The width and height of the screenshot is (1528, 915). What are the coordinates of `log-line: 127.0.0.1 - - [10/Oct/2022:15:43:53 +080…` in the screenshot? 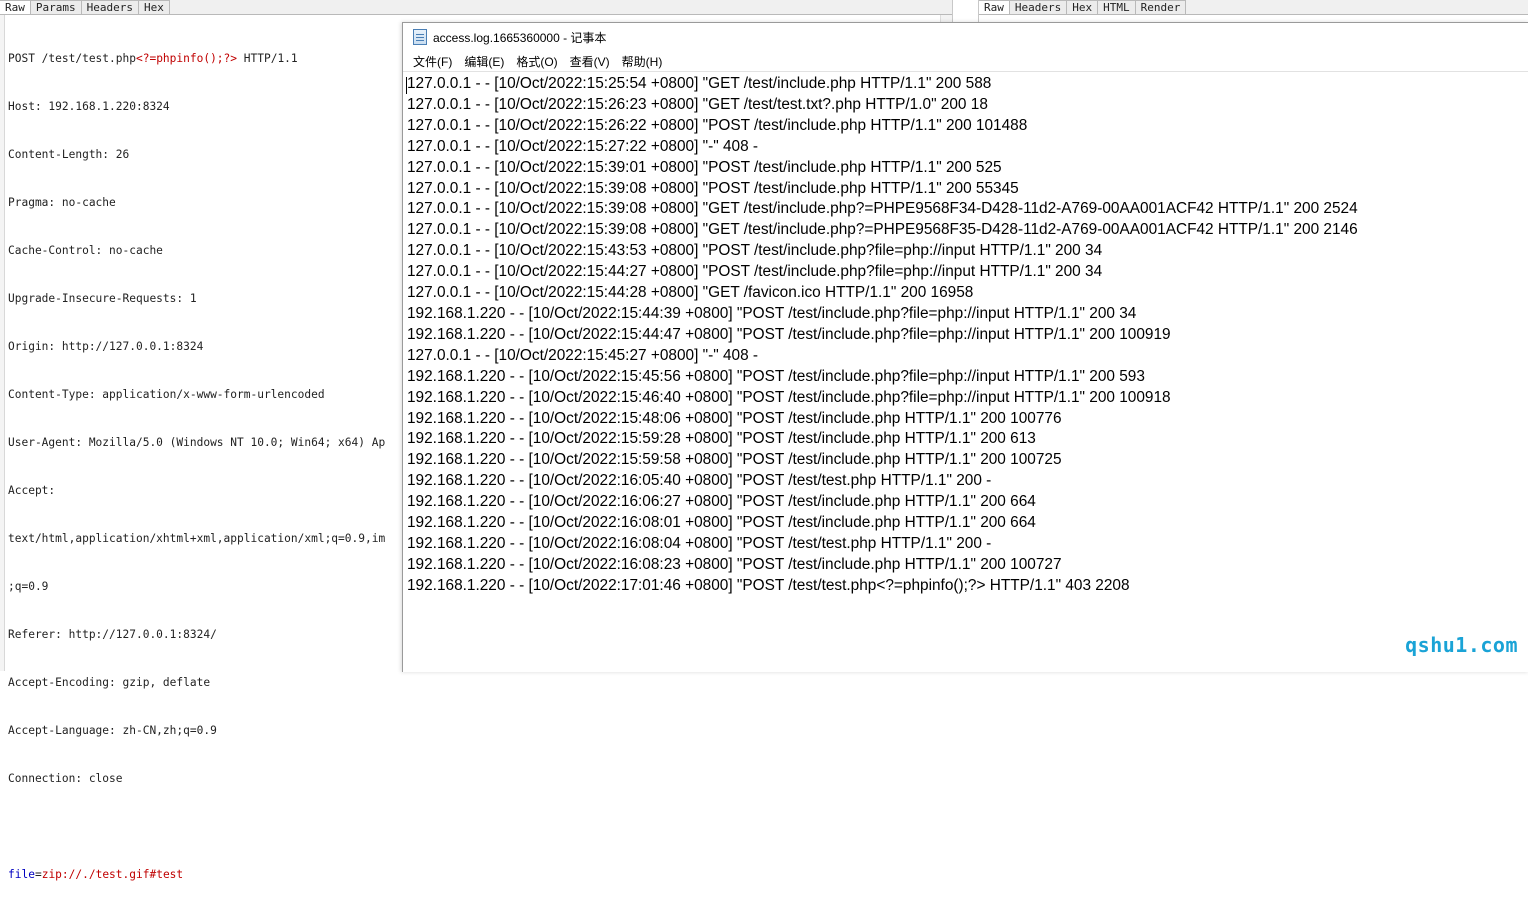 It's located at (755, 251).